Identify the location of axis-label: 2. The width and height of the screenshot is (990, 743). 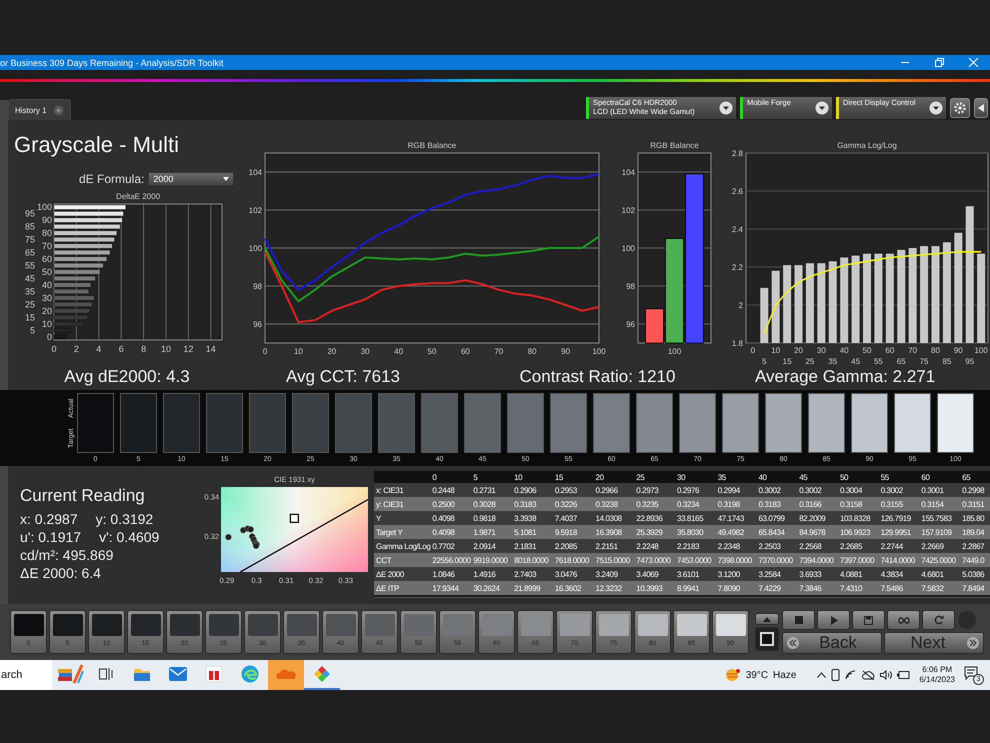
(740, 305).